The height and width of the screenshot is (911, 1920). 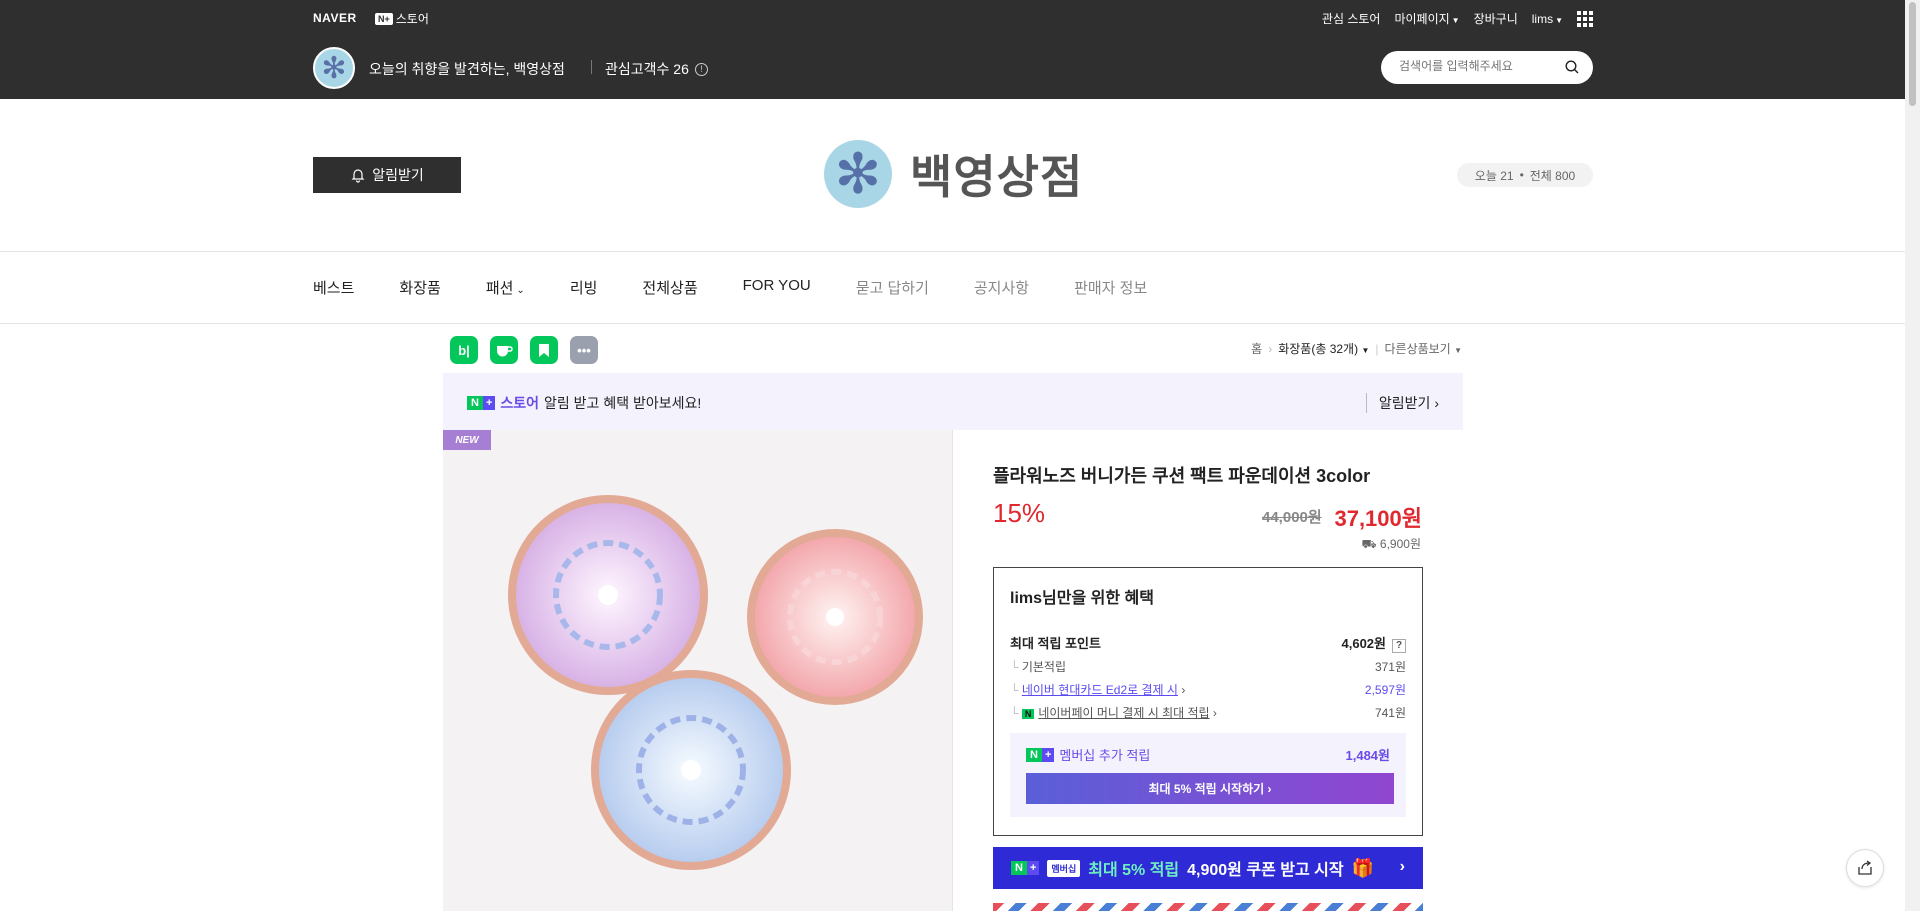 What do you see at coordinates (334, 68) in the screenshot?
I see `store-logo-small: ✻` at bounding box center [334, 68].